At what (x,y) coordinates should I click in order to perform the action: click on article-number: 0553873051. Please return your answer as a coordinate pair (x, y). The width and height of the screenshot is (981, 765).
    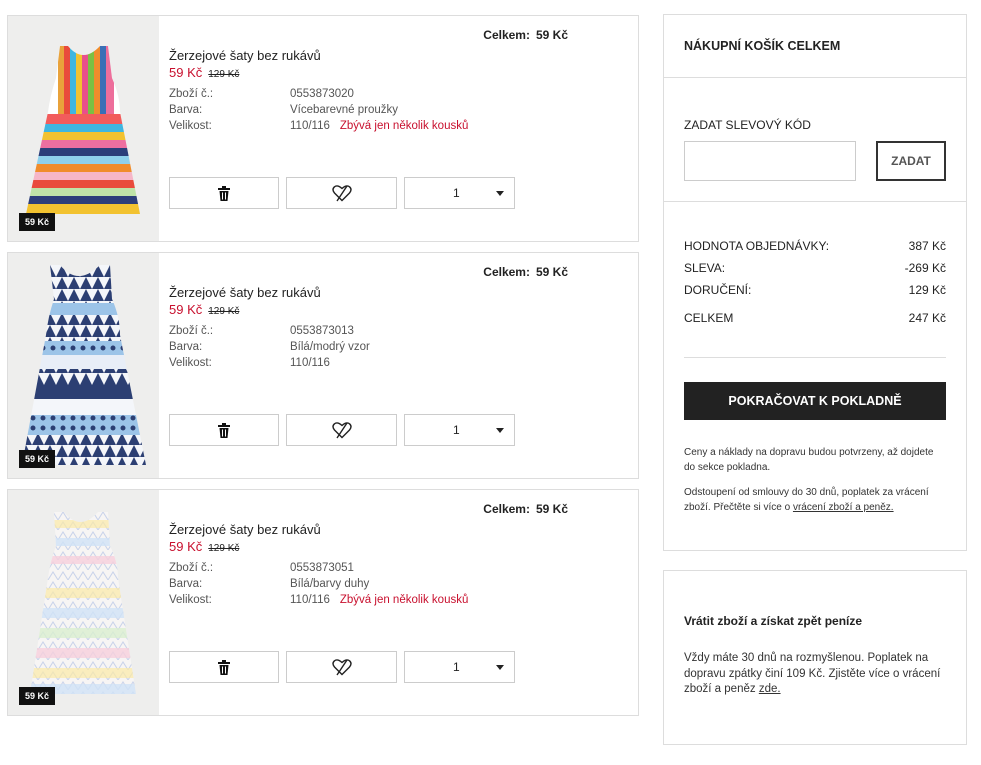
    Looking at the image, I should click on (322, 568).